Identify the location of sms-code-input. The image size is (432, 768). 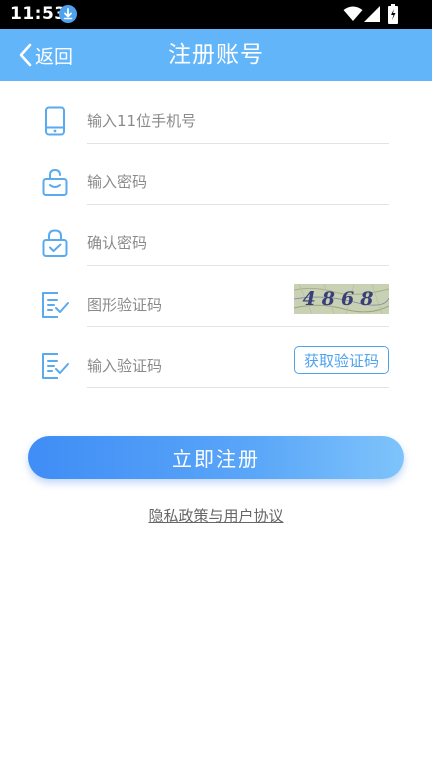
(187, 366).